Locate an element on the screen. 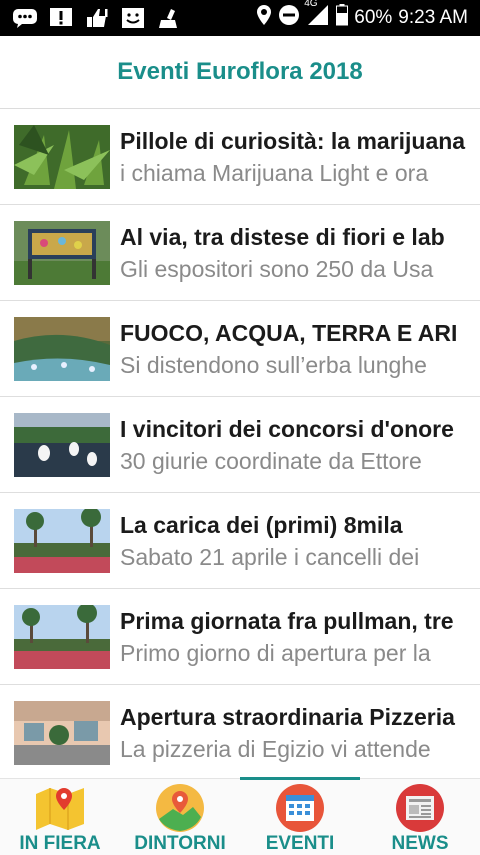 This screenshot has width=480, height=855. nav-tab-news: NEWS is located at coordinates (420, 817).